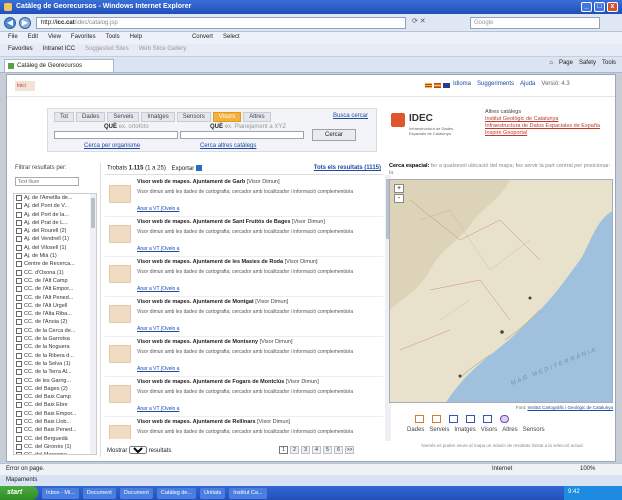 The image size is (622, 500). Describe the element at coordinates (609, 63) in the screenshot. I see `cmd-tools: Tools` at that location.